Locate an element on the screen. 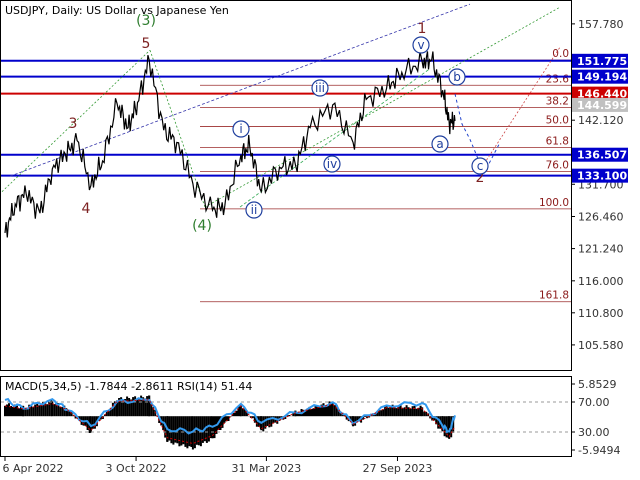 This screenshot has width=640, height=480. fib-label-6: 100.0 is located at coordinates (554, 203).